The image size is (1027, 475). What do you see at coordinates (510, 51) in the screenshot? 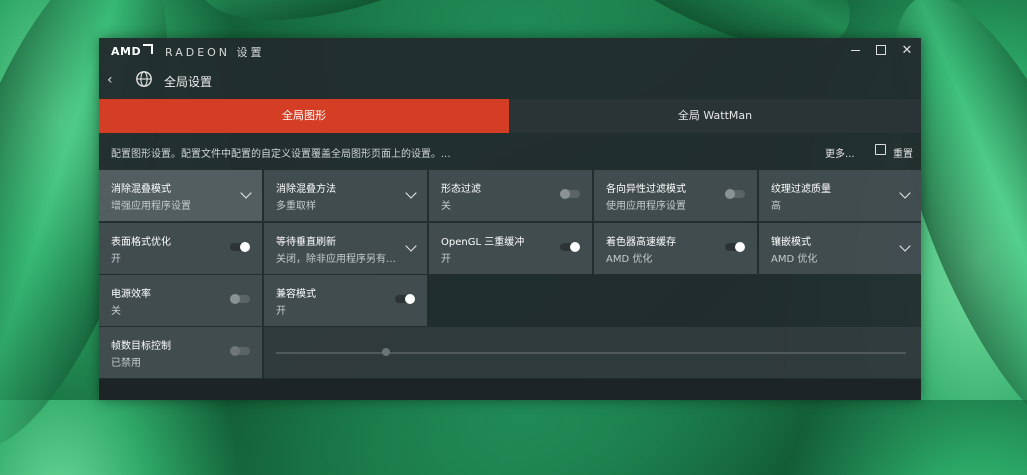
I see `title-bar: AMD RADEON 设置 ✕` at bounding box center [510, 51].